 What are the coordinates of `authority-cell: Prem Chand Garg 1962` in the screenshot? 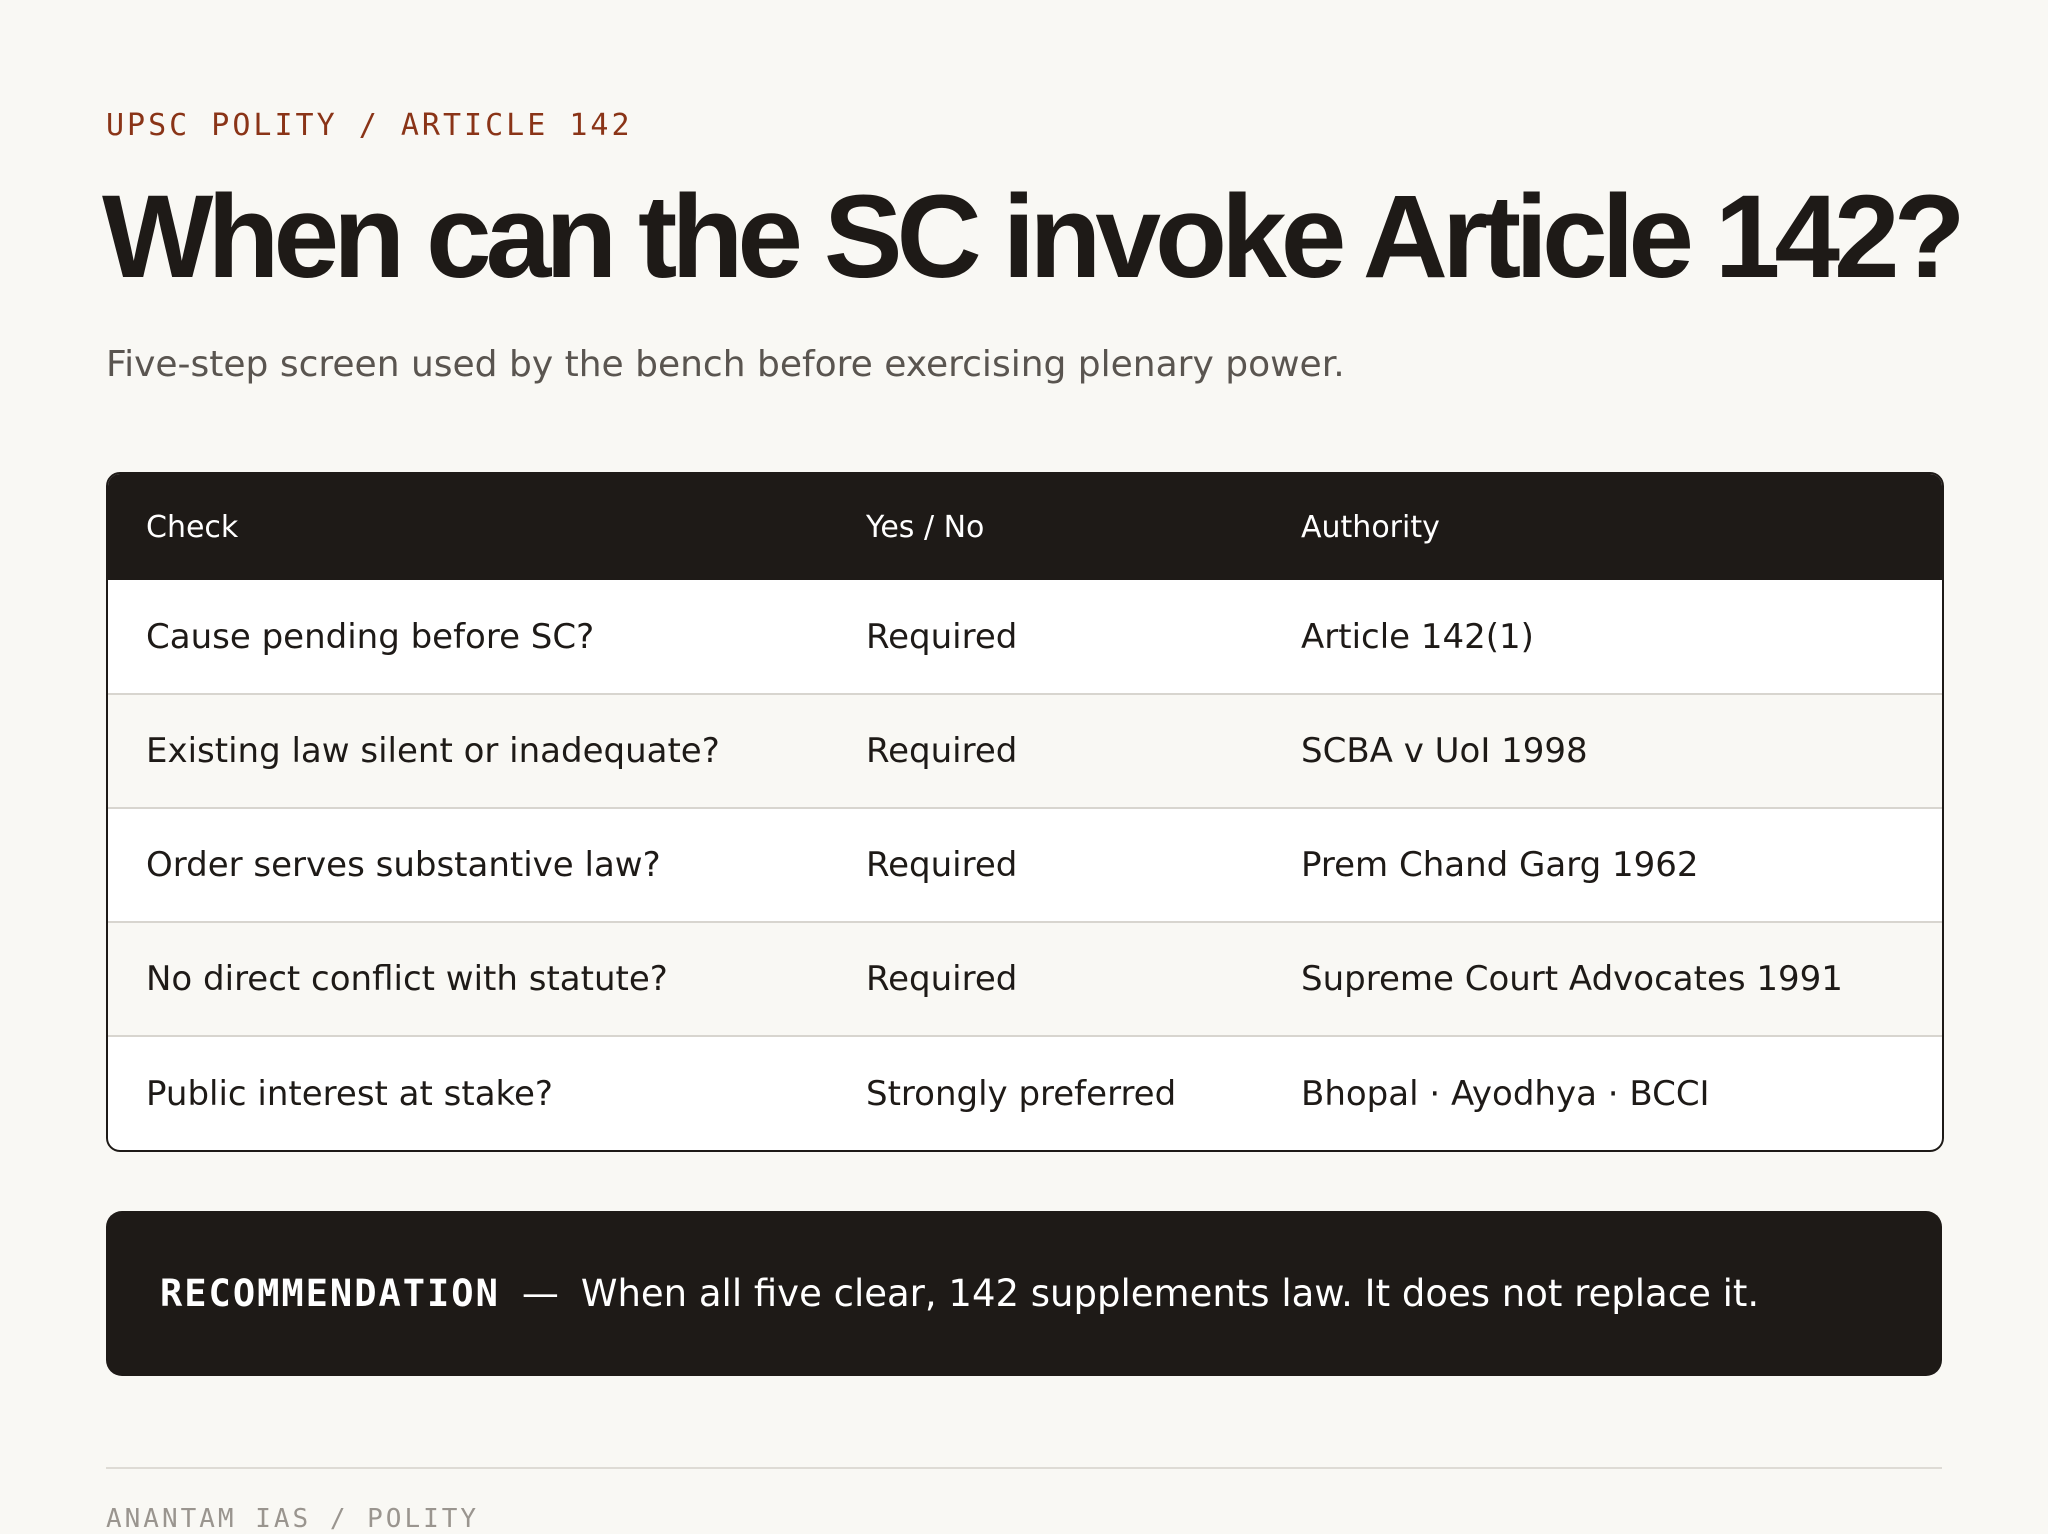 It's located at (1500, 865).